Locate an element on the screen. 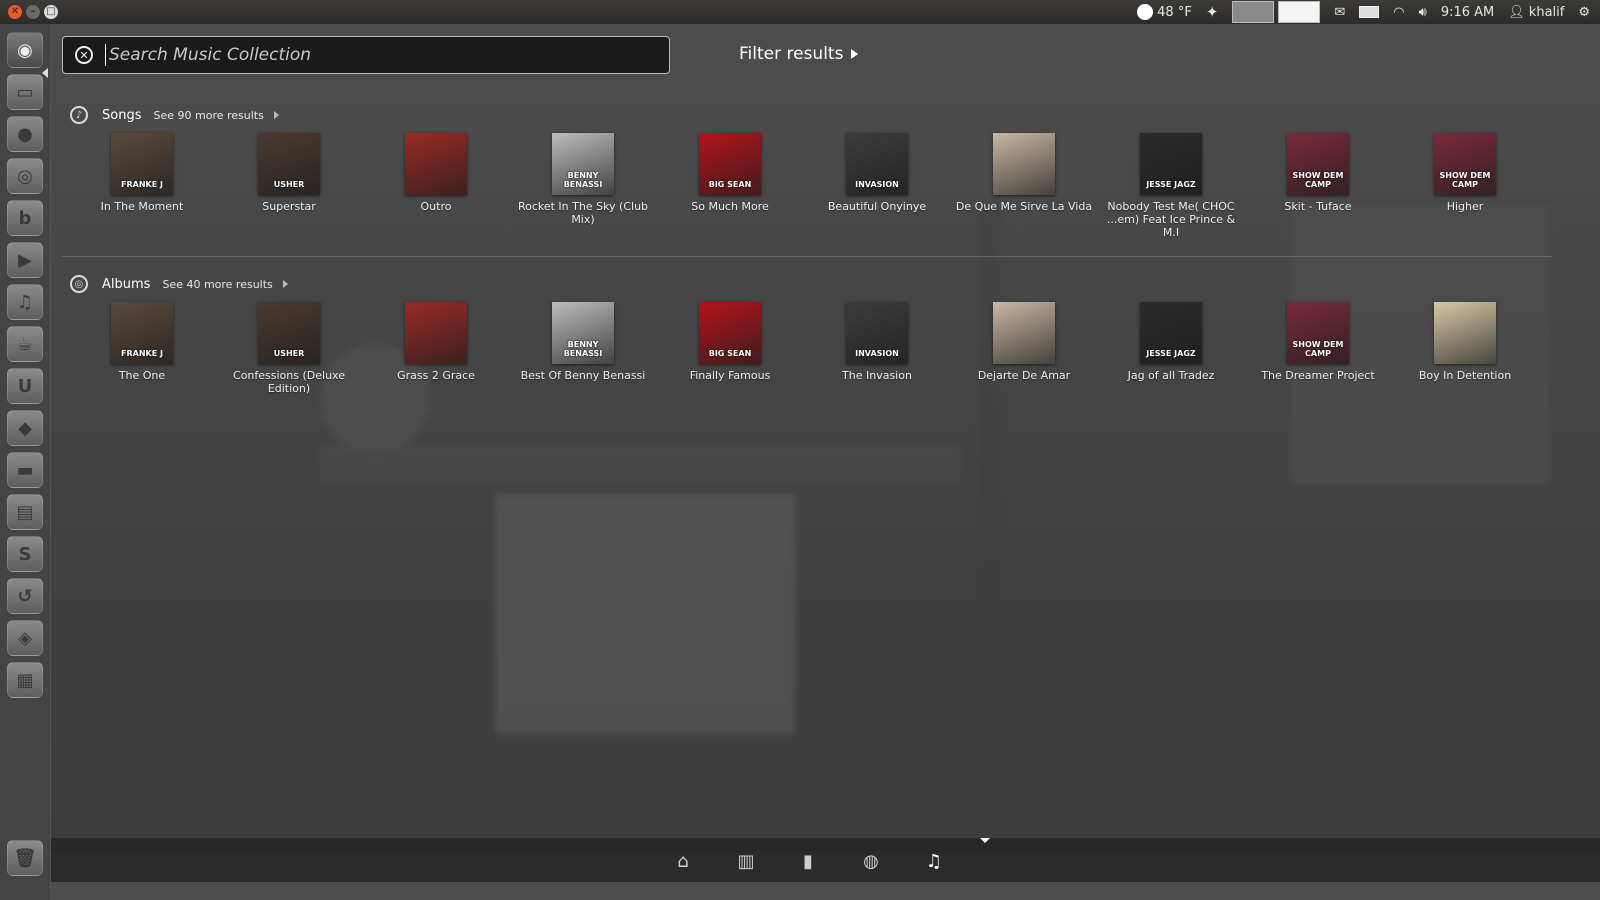  album-result-tile: FRANKE J The One is located at coordinates (142, 342).